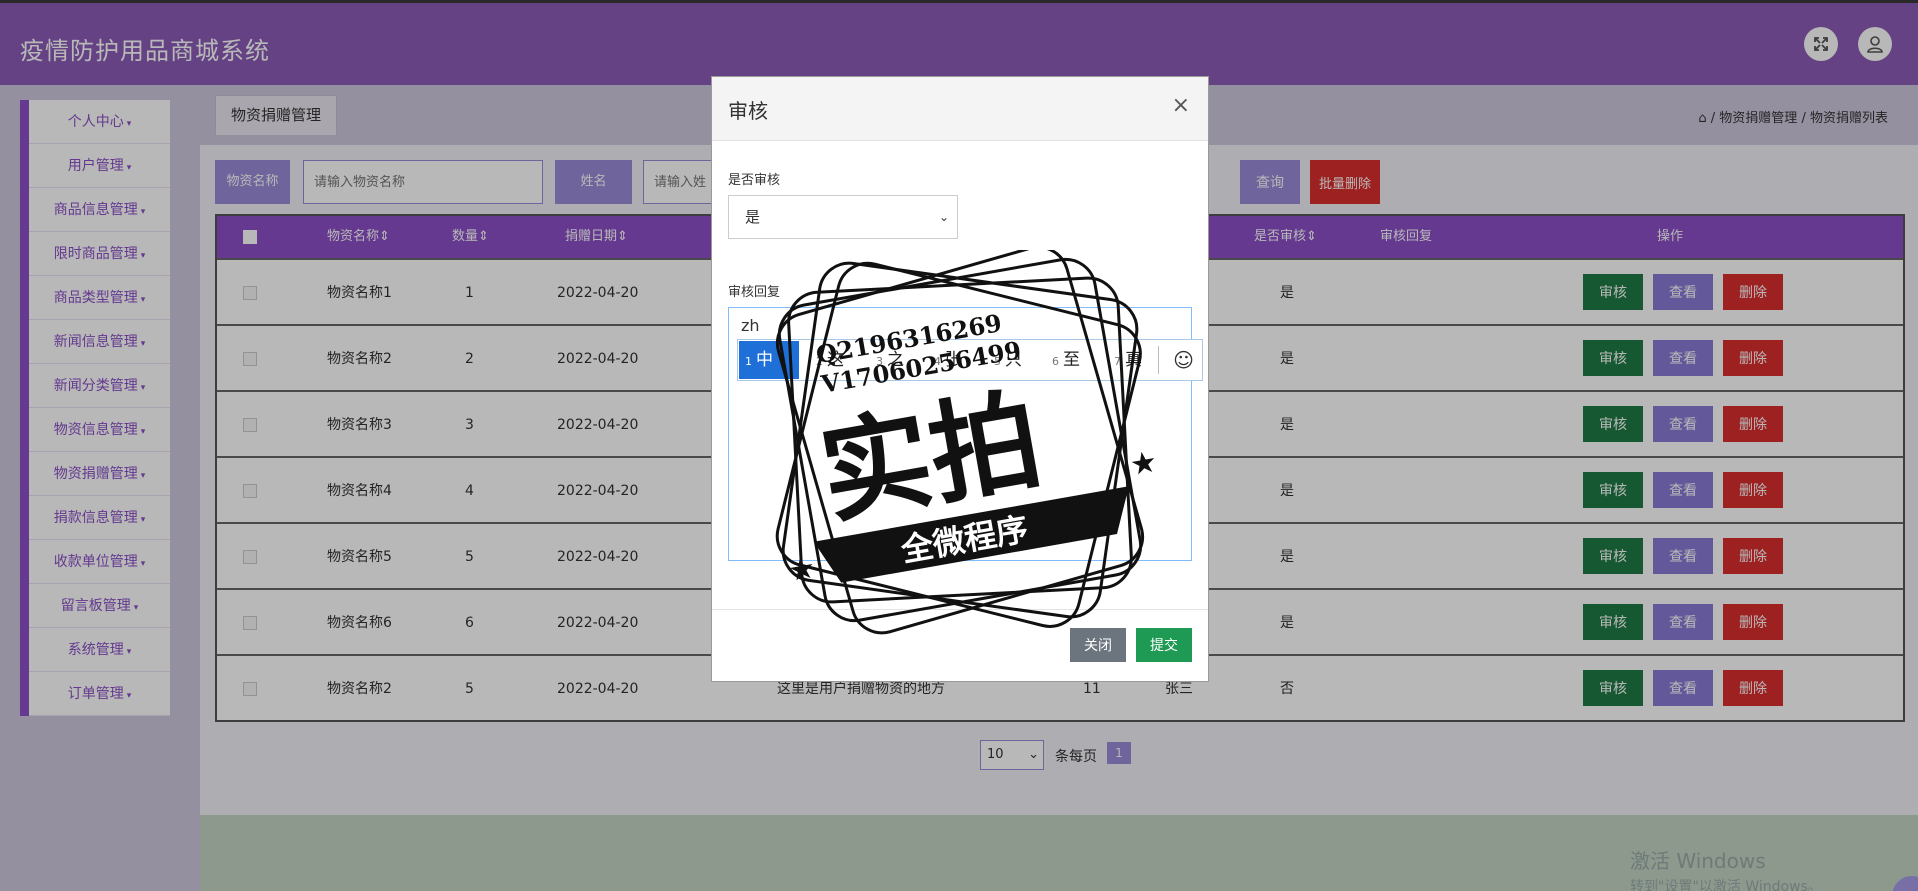 The width and height of the screenshot is (1918, 891). I want to click on stamp-watermark: Q2196316269 V17060256499 实拍 全微程序 ★ ★, so click(967, 442).